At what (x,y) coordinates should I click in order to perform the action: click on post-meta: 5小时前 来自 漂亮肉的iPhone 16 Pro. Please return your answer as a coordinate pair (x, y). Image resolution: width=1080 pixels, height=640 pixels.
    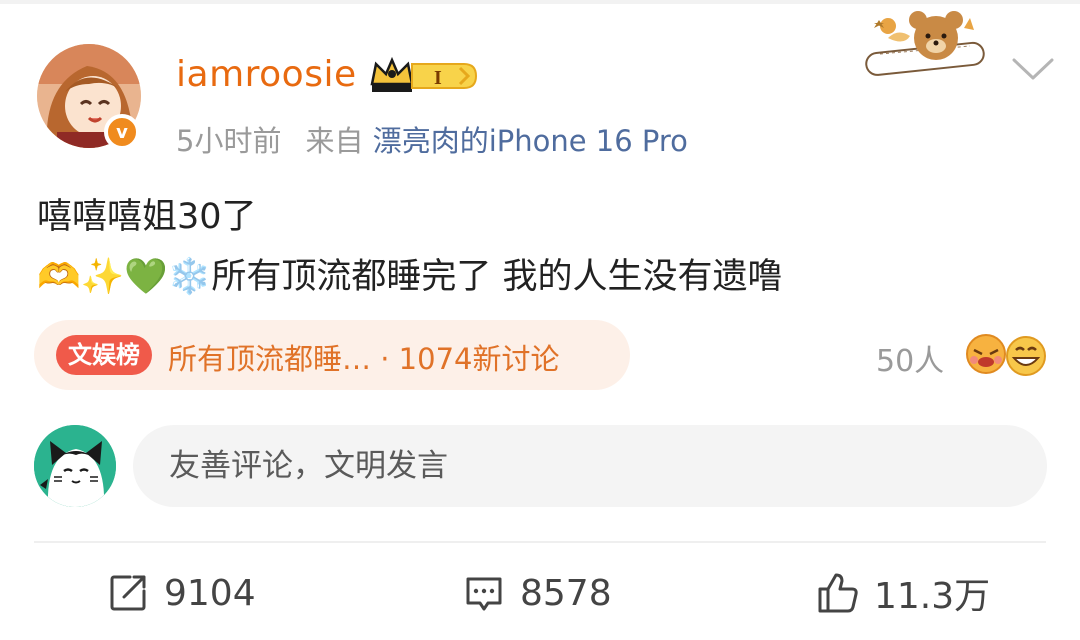
    Looking at the image, I should click on (432, 139).